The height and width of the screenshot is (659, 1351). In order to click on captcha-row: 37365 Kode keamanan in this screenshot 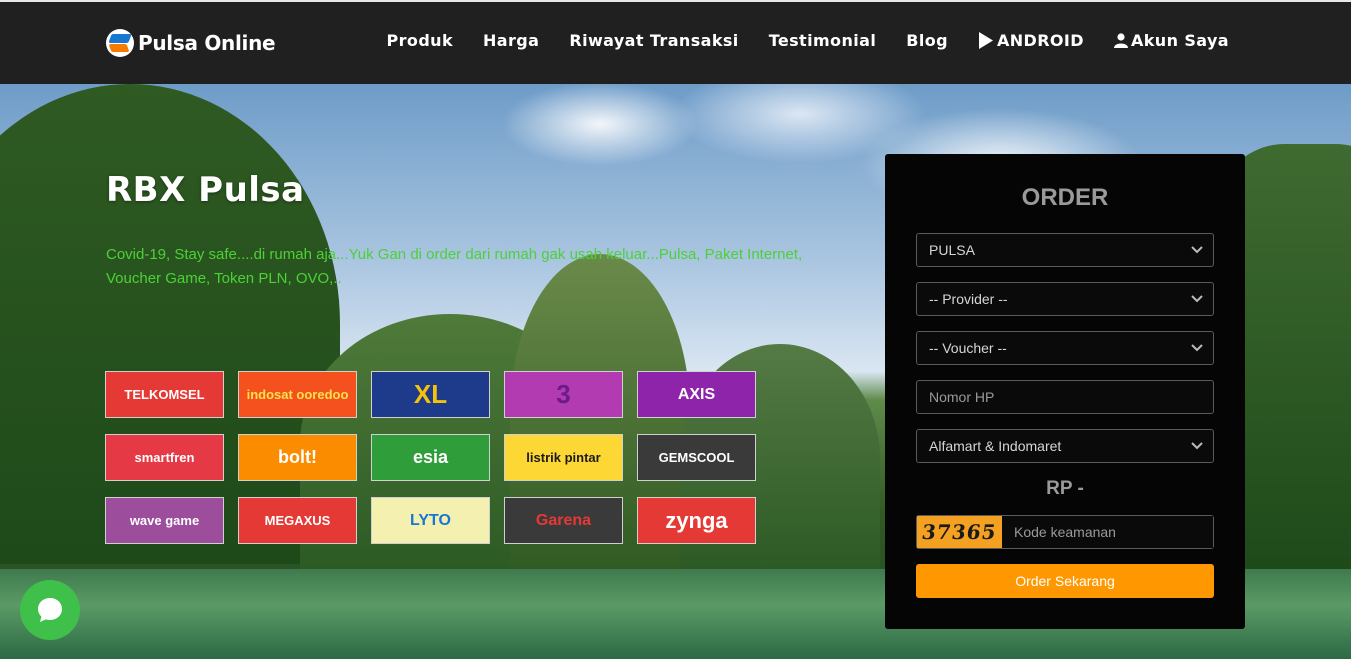, I will do `click(1065, 532)`.